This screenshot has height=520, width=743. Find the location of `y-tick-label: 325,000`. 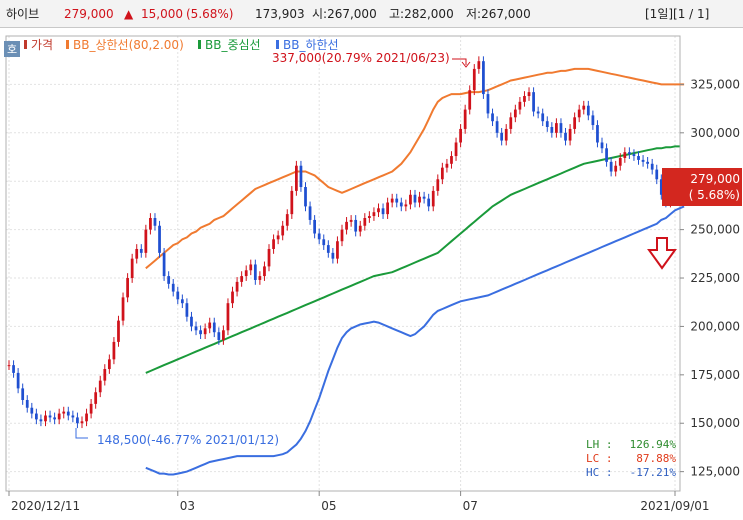

y-tick-label: 325,000 is located at coordinates (715, 84).